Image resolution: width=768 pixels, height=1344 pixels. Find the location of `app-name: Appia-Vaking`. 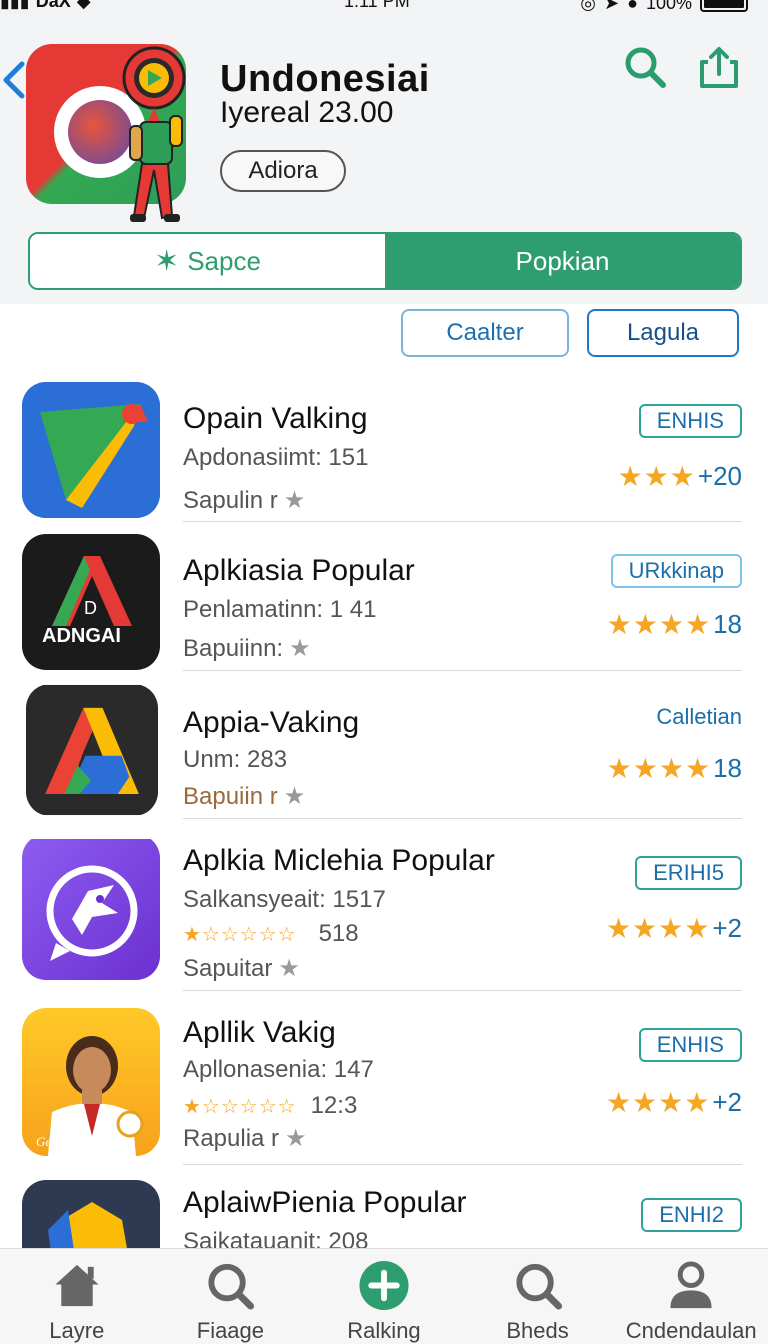

app-name: Appia-Vaking is located at coordinates (271, 722).